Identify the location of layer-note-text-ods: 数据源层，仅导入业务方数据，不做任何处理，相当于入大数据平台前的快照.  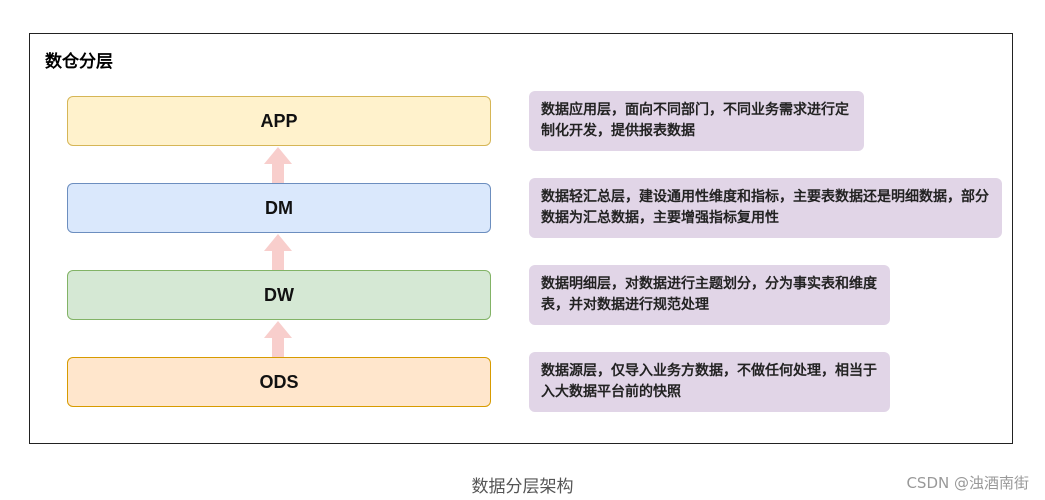
(709, 381).